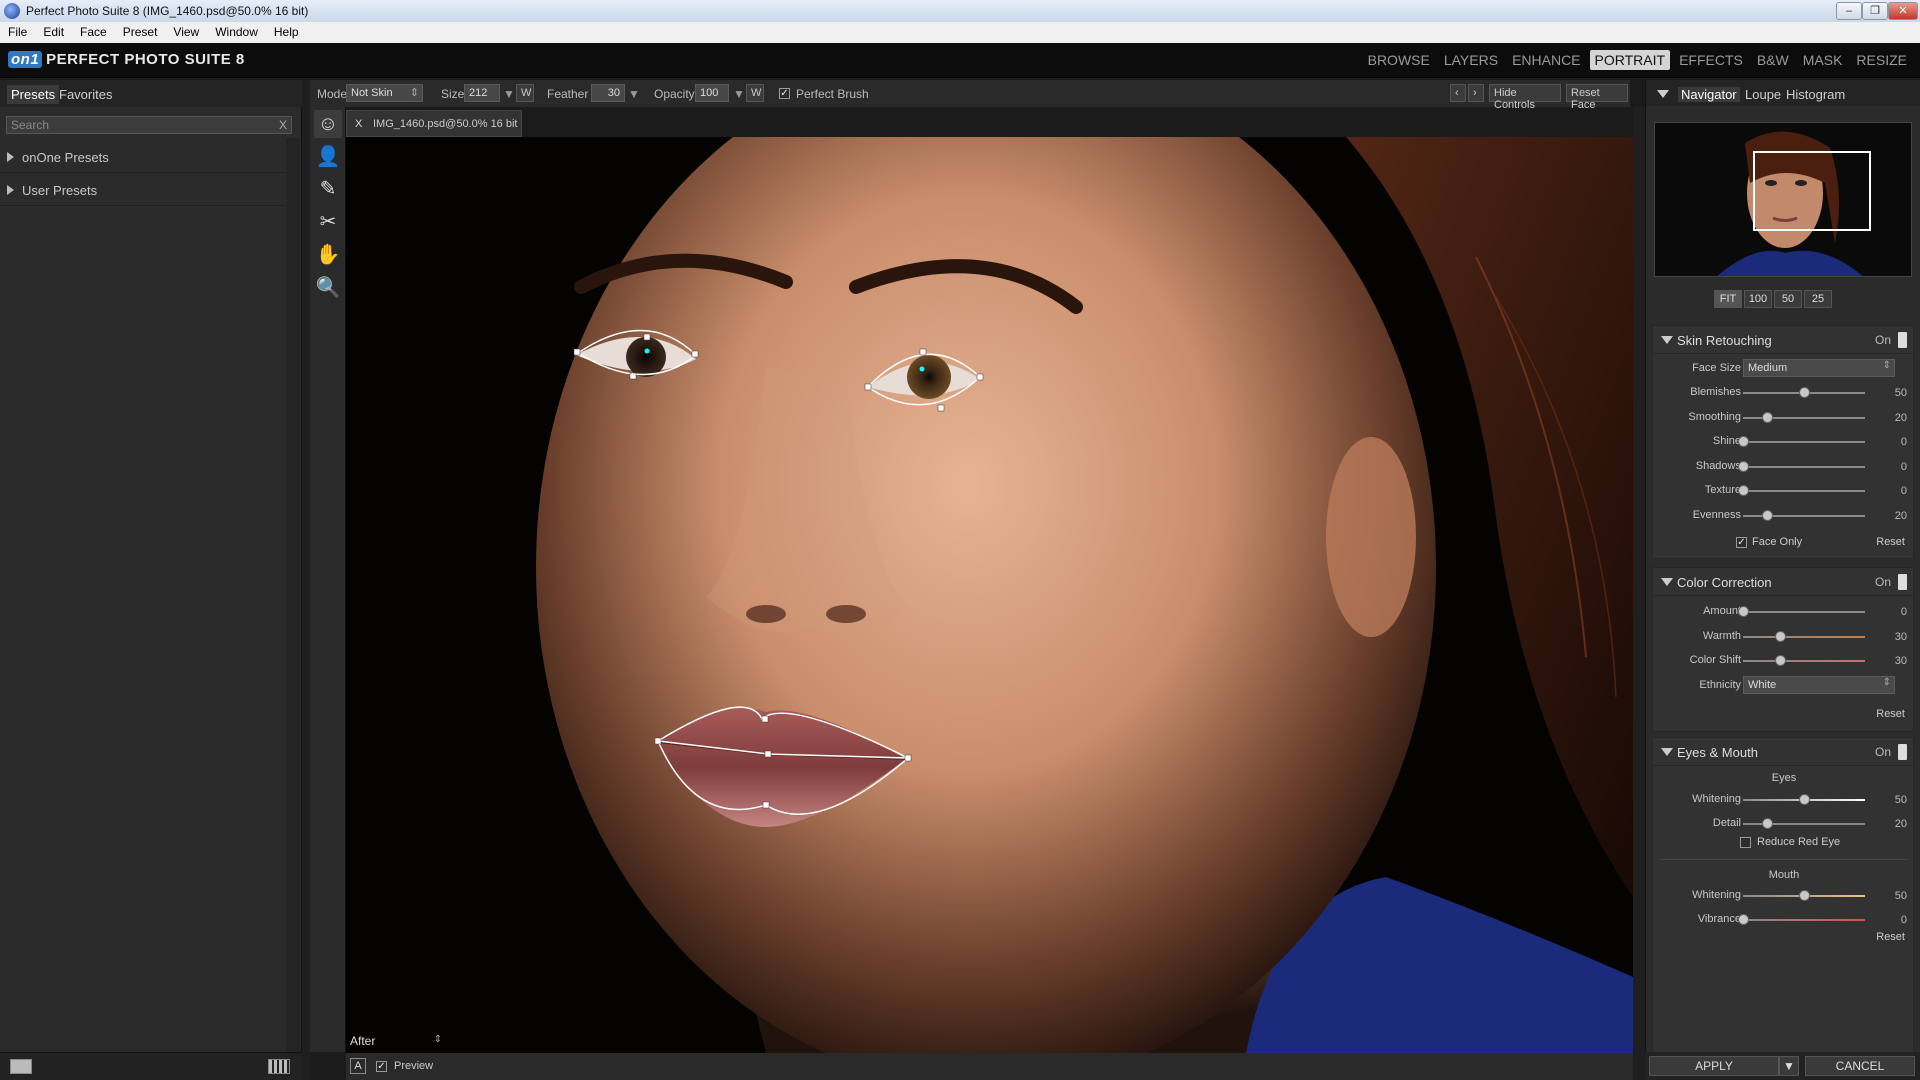 This screenshot has width=1920, height=1080. Describe the element at coordinates (1458, 93) in the screenshot. I see `previous-arrow-icon: ‹` at that location.